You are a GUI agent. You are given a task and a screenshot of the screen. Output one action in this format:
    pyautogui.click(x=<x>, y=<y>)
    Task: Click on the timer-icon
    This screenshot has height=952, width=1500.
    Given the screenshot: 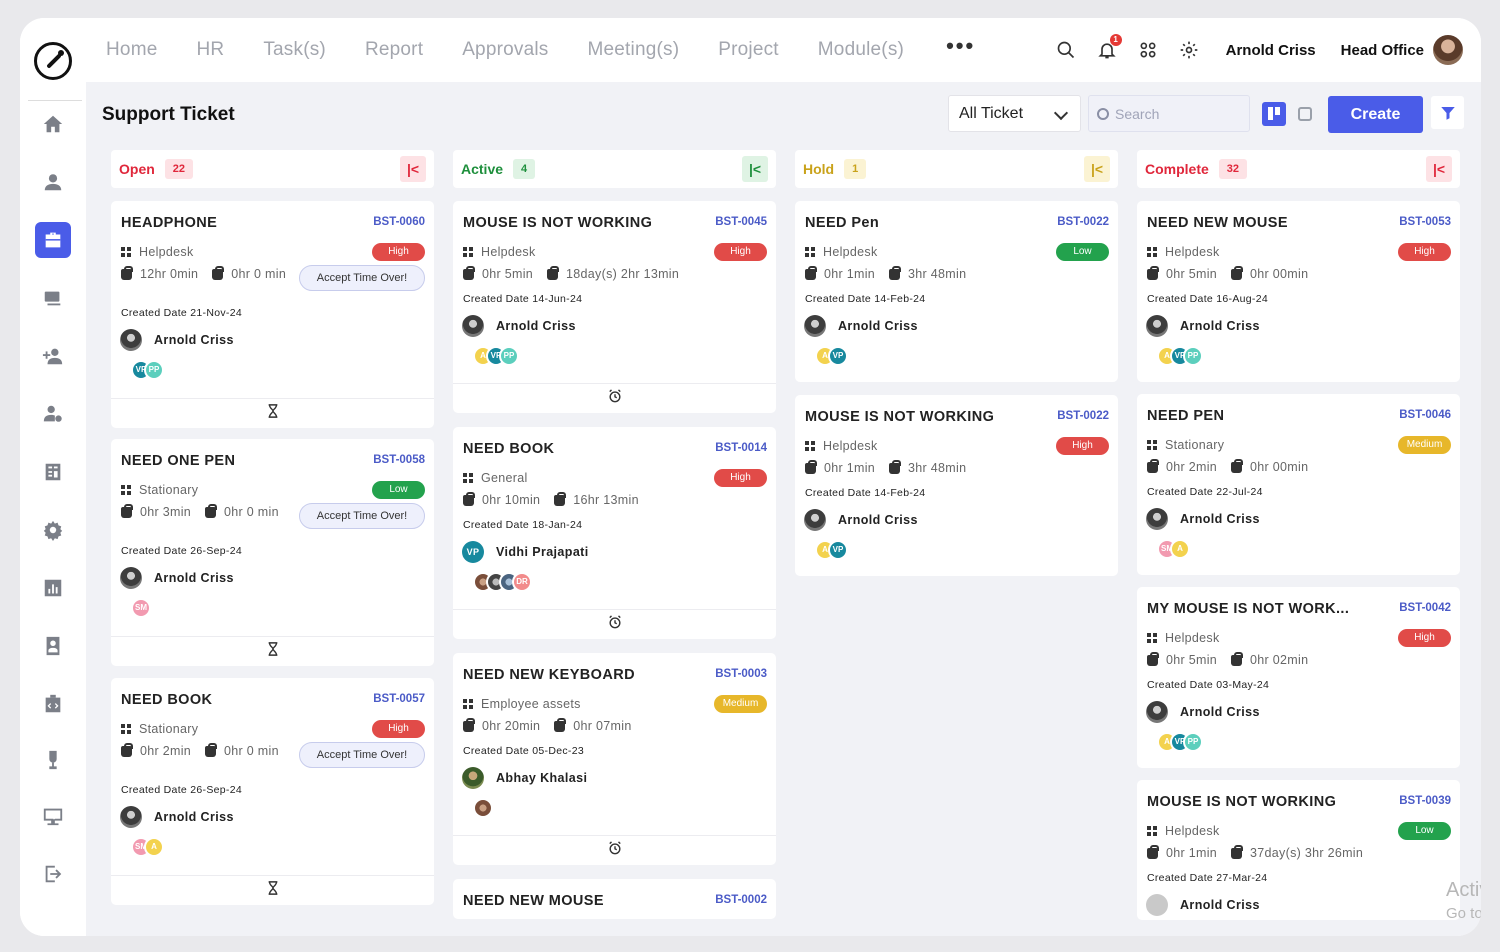 What is the action you would take?
    pyautogui.click(x=211, y=749)
    